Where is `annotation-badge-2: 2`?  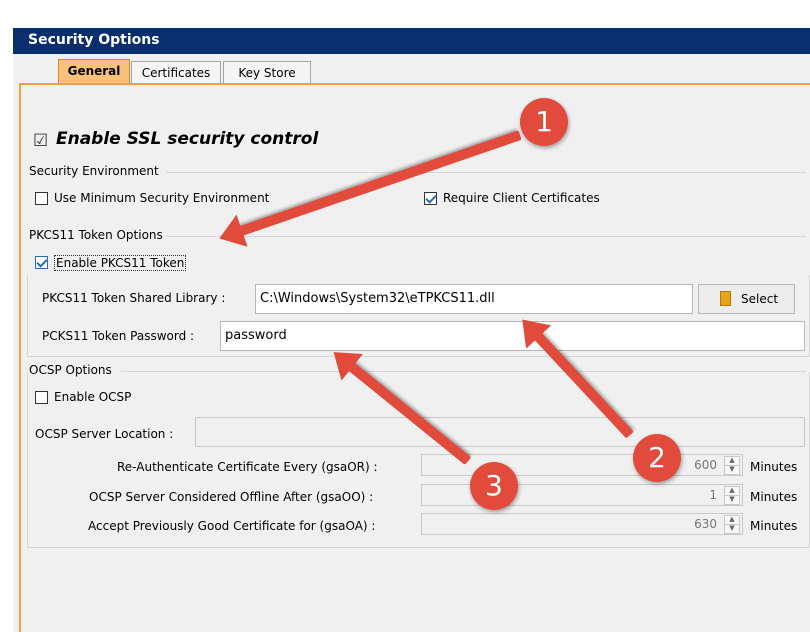
annotation-badge-2: 2 is located at coordinates (657, 458).